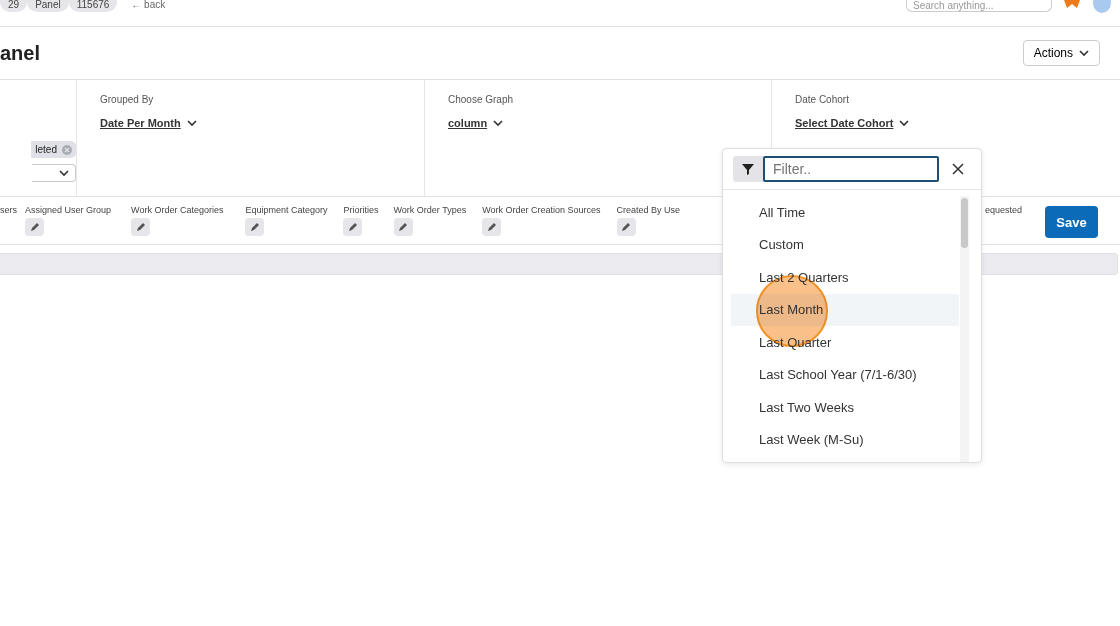  I want to click on filter-icon, so click(748, 169).